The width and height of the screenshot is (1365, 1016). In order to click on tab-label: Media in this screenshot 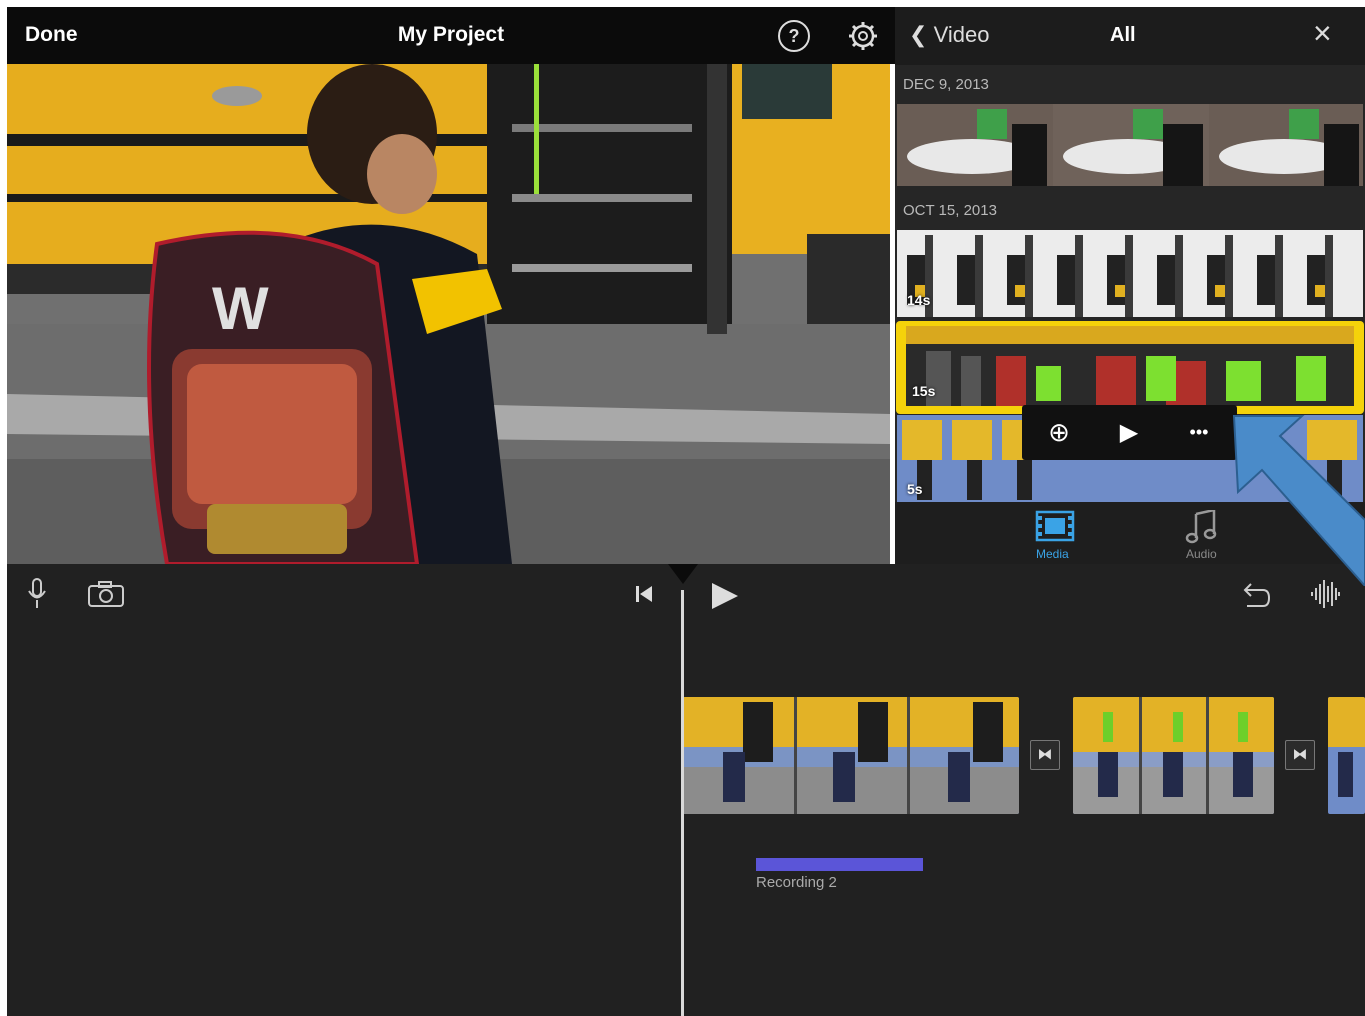, I will do `click(1052, 554)`.